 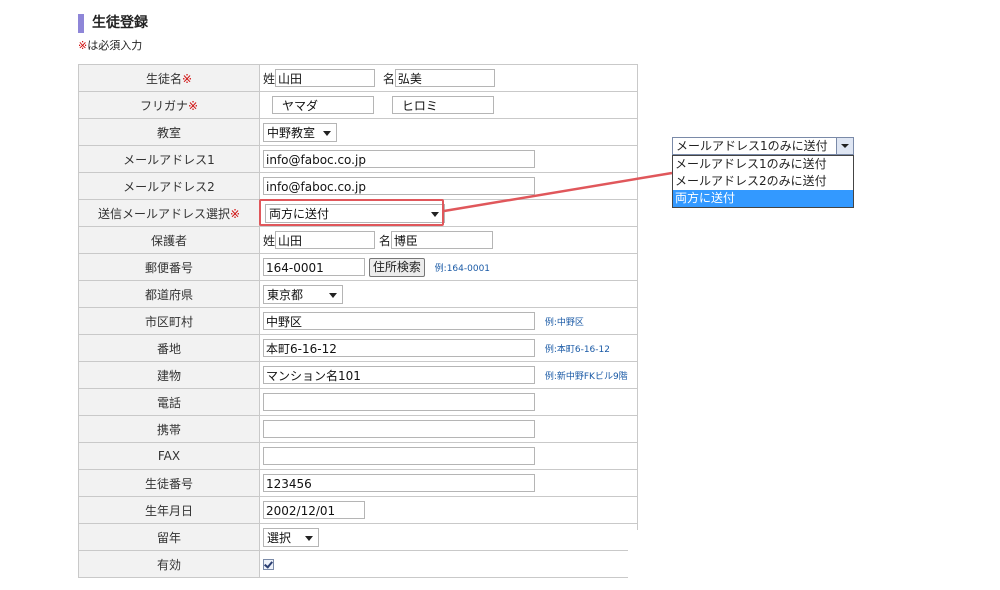 I want to click on dropdown-options-list: メールアドレス1のみに送付 メールアドレス2のみに送付 両方に送付, so click(x=763, y=181).